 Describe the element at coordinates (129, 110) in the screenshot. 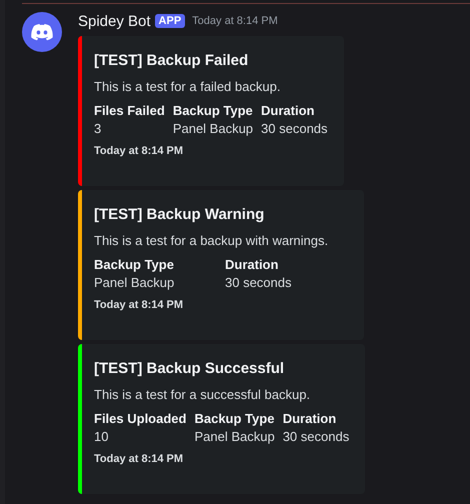

I see `field-name: Files Failed` at that location.